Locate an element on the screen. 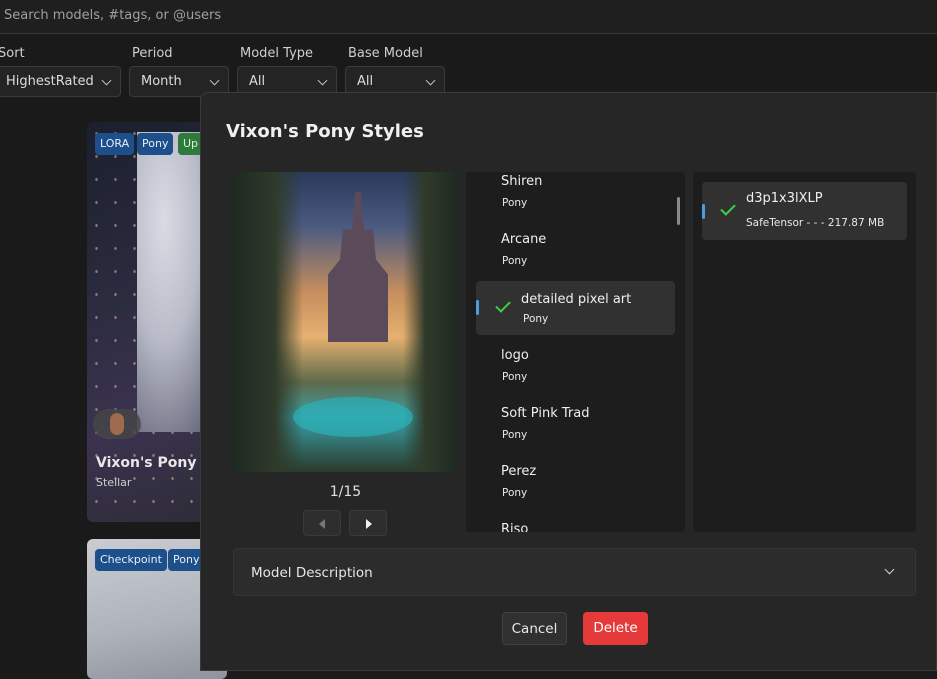  version-item: Soft Pink Trad Pony is located at coordinates (575, 425).